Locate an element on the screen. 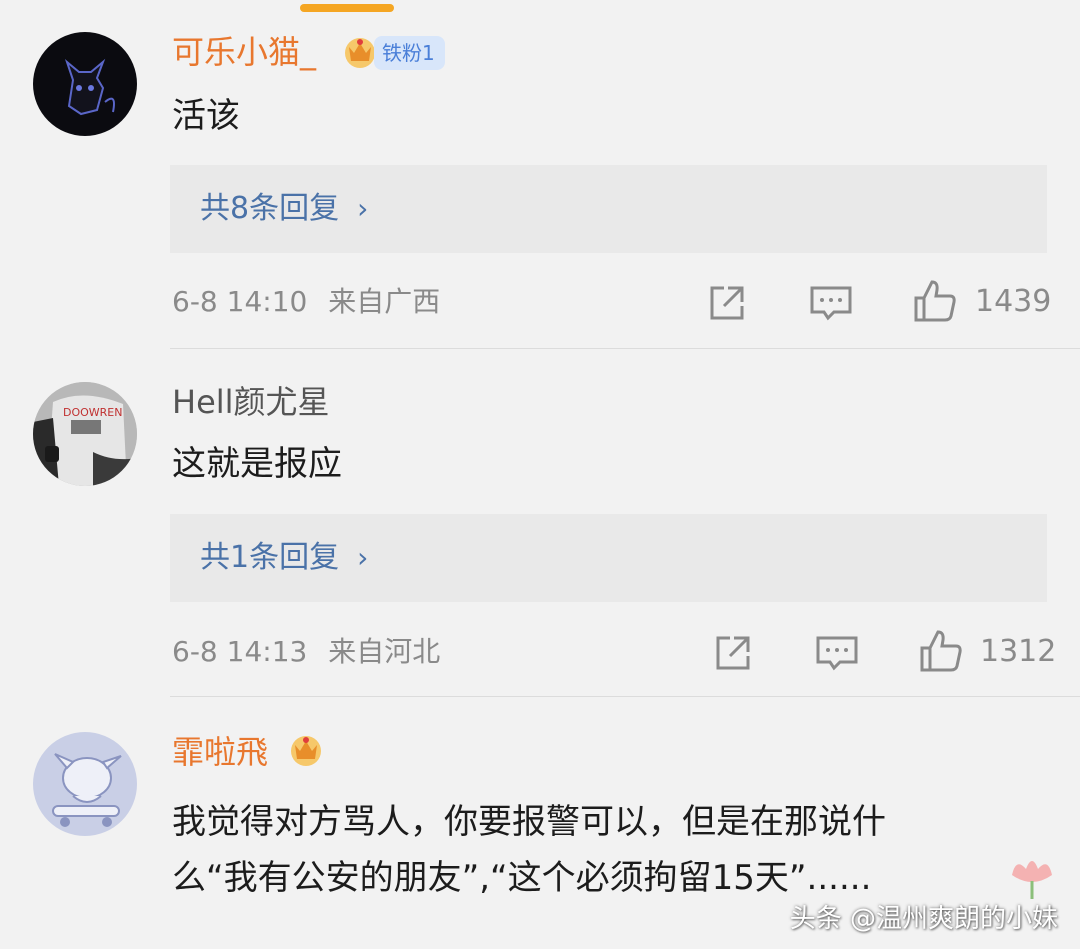  avatar: DOOWREN is located at coordinates (85, 434).